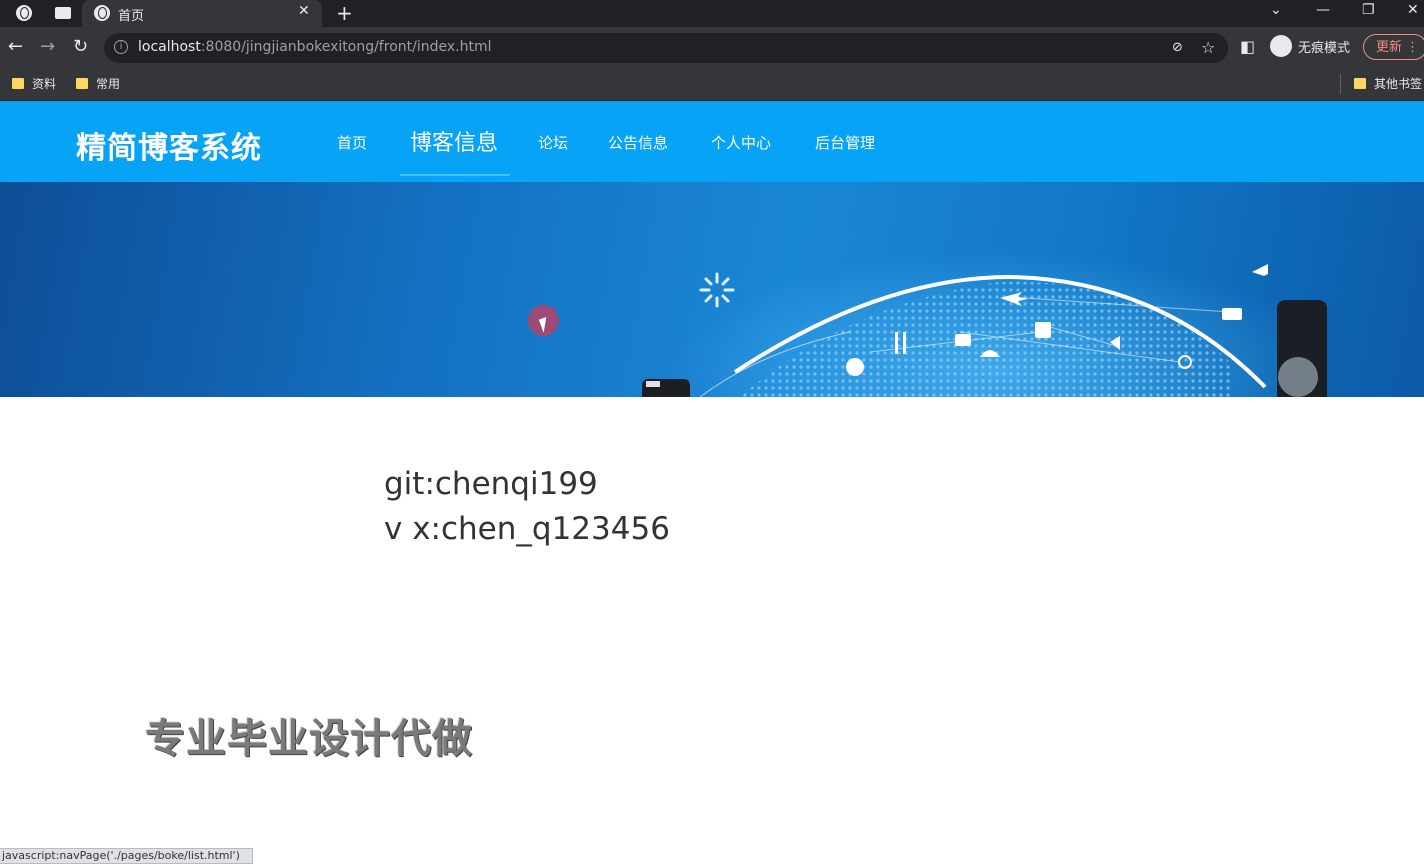 This screenshot has height=864, width=1424. What do you see at coordinates (1208, 47) in the screenshot?
I see `bookmark-star-icon: ☆` at bounding box center [1208, 47].